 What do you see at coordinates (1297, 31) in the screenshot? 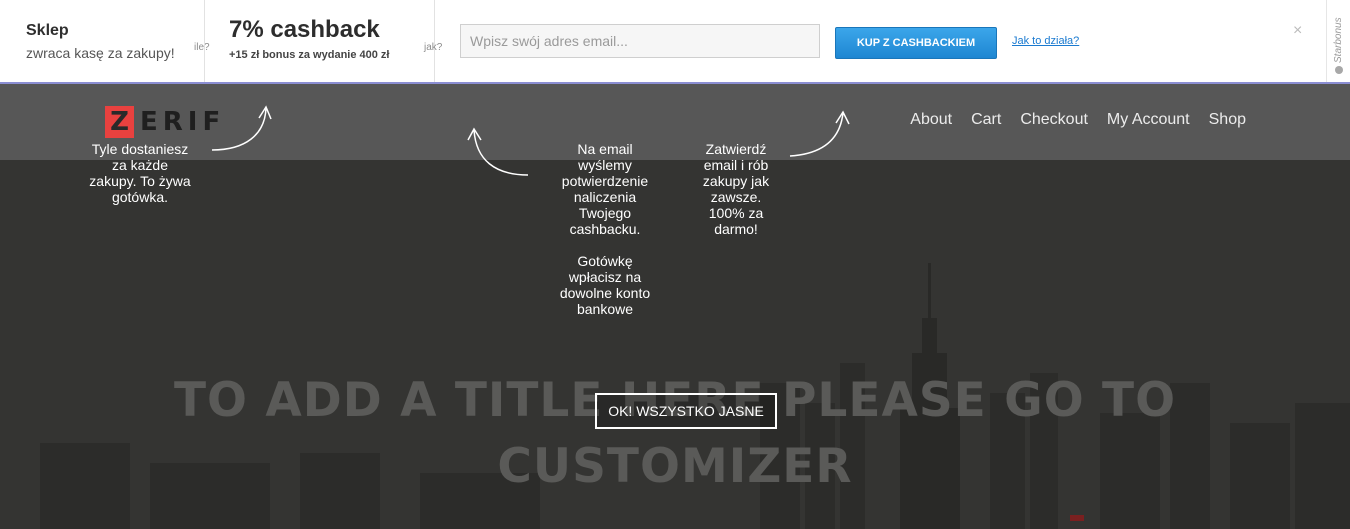
I see `close-icon: ×` at bounding box center [1297, 31].